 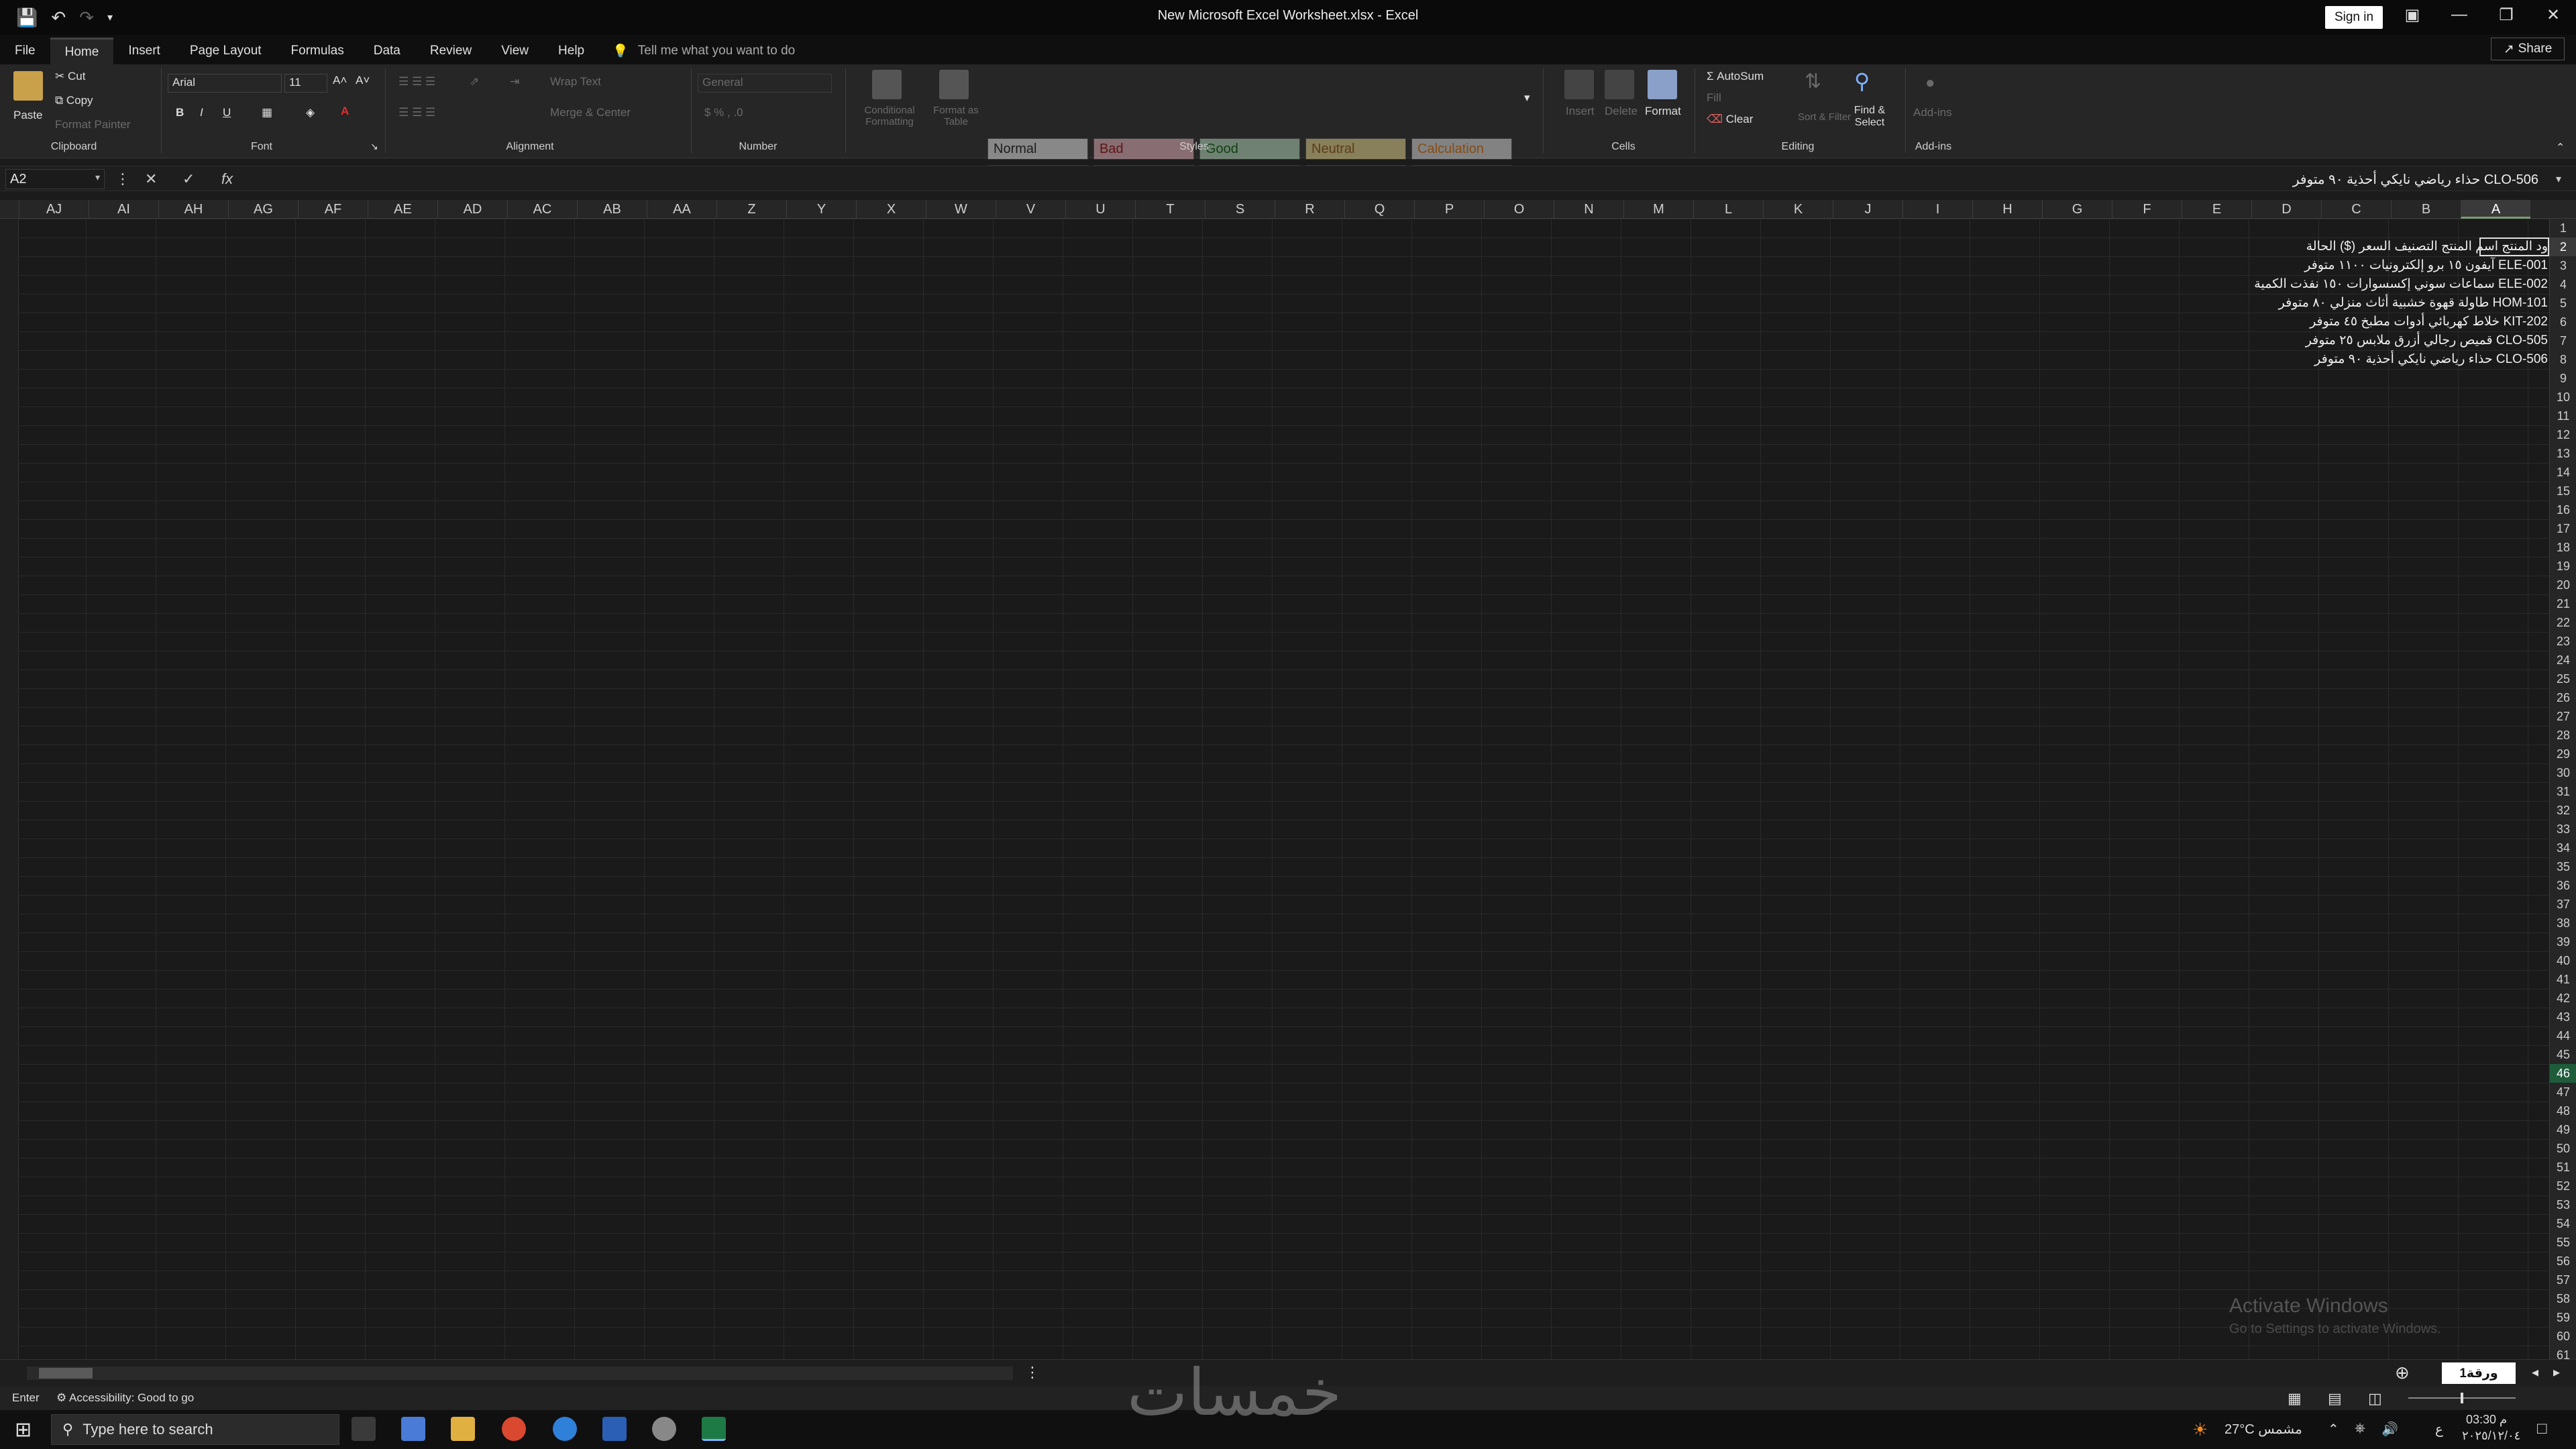 What do you see at coordinates (2563, 1261) in the screenshot?
I see `row-header-56: 56` at bounding box center [2563, 1261].